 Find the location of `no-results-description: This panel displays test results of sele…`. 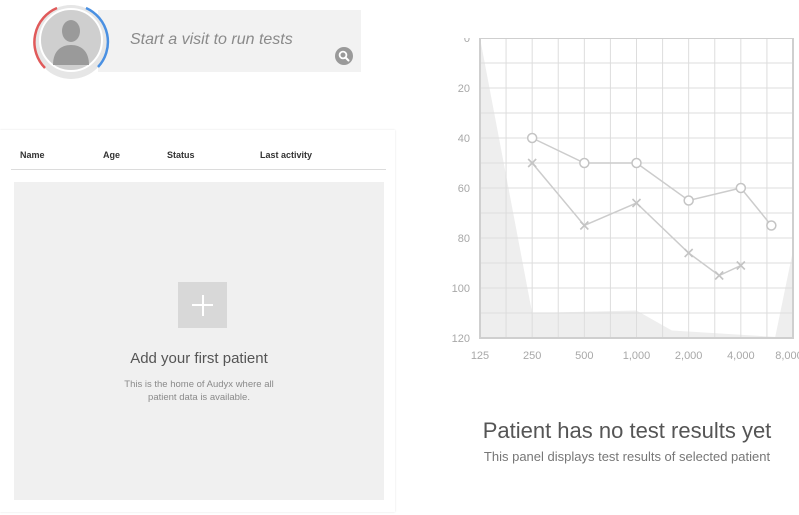

no-results-description: This panel displays test results of sele… is located at coordinates (627, 456).